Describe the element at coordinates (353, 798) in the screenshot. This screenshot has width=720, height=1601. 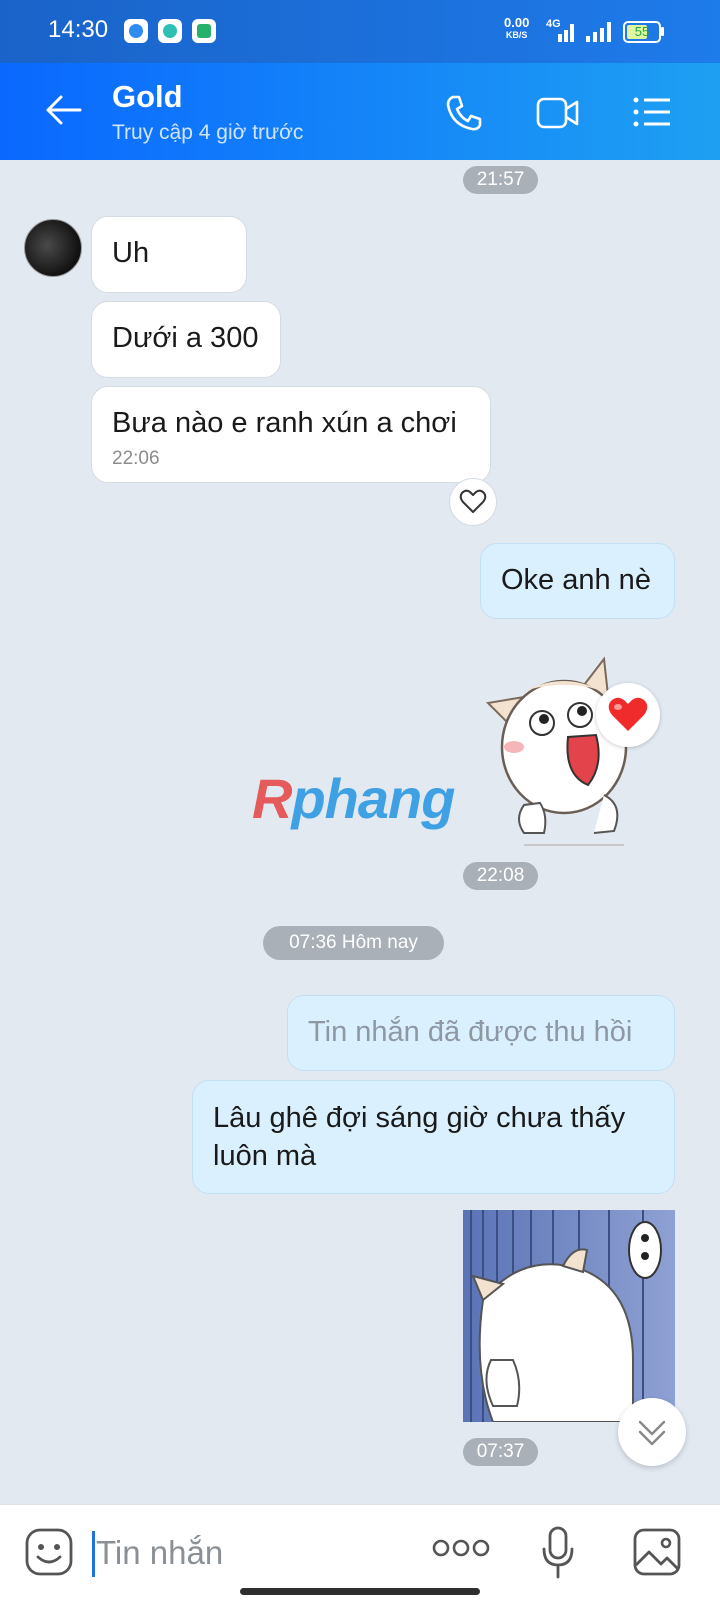
I see `watermark-logo: Rphang` at that location.